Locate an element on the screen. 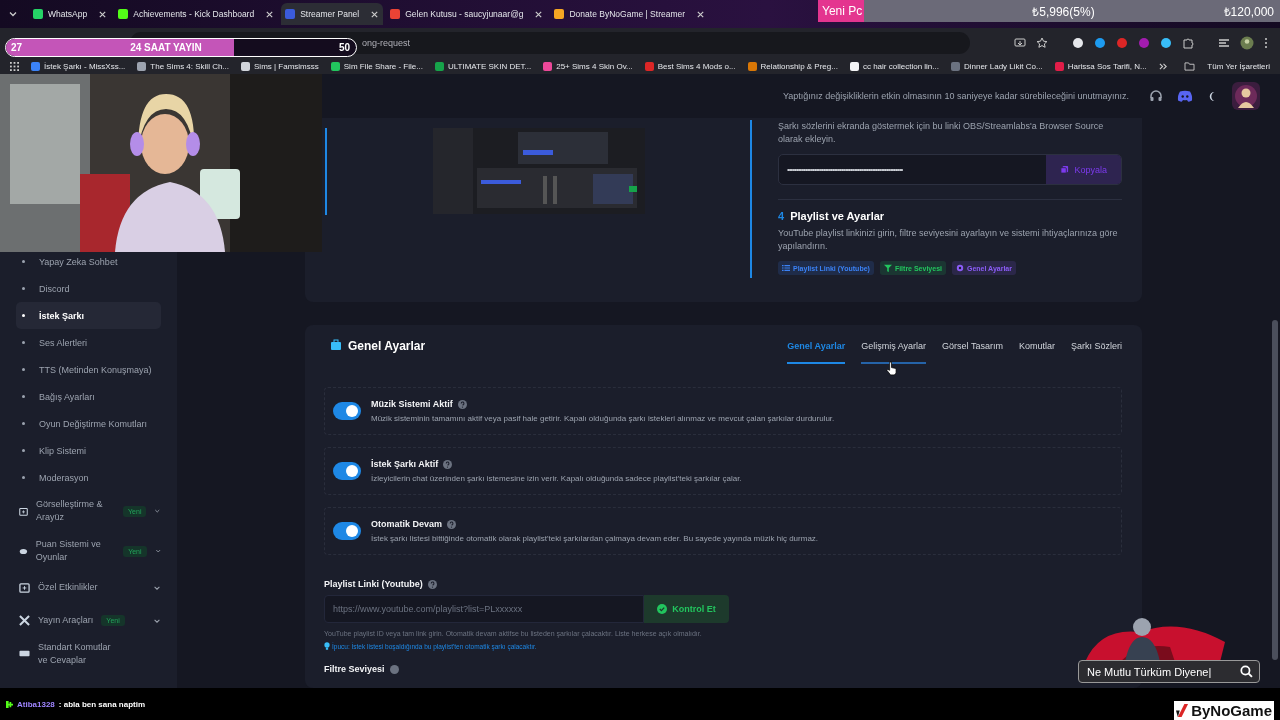 The image size is (1280, 720). chat-username: Atiba1328 is located at coordinates (36, 704).